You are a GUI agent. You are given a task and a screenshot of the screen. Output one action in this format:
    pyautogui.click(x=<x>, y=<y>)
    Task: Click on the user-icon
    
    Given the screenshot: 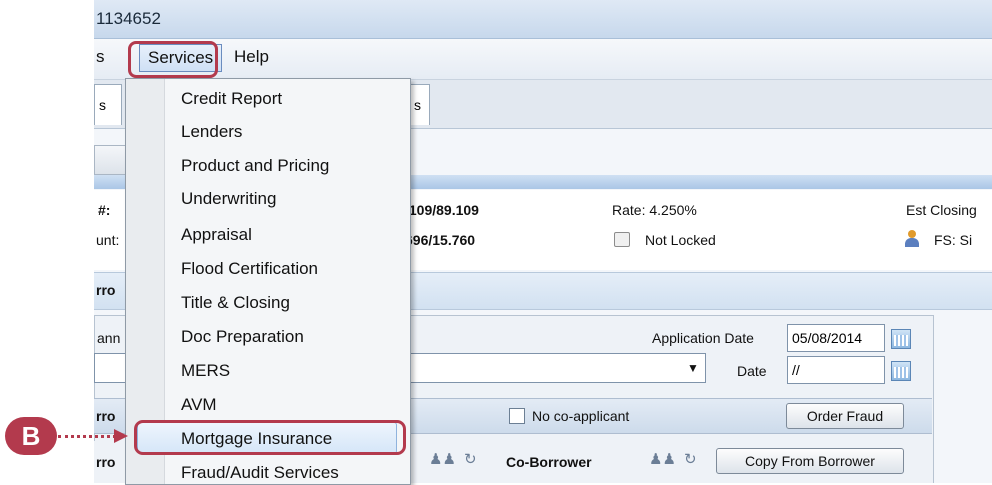 What is the action you would take?
    pyautogui.click(x=912, y=239)
    